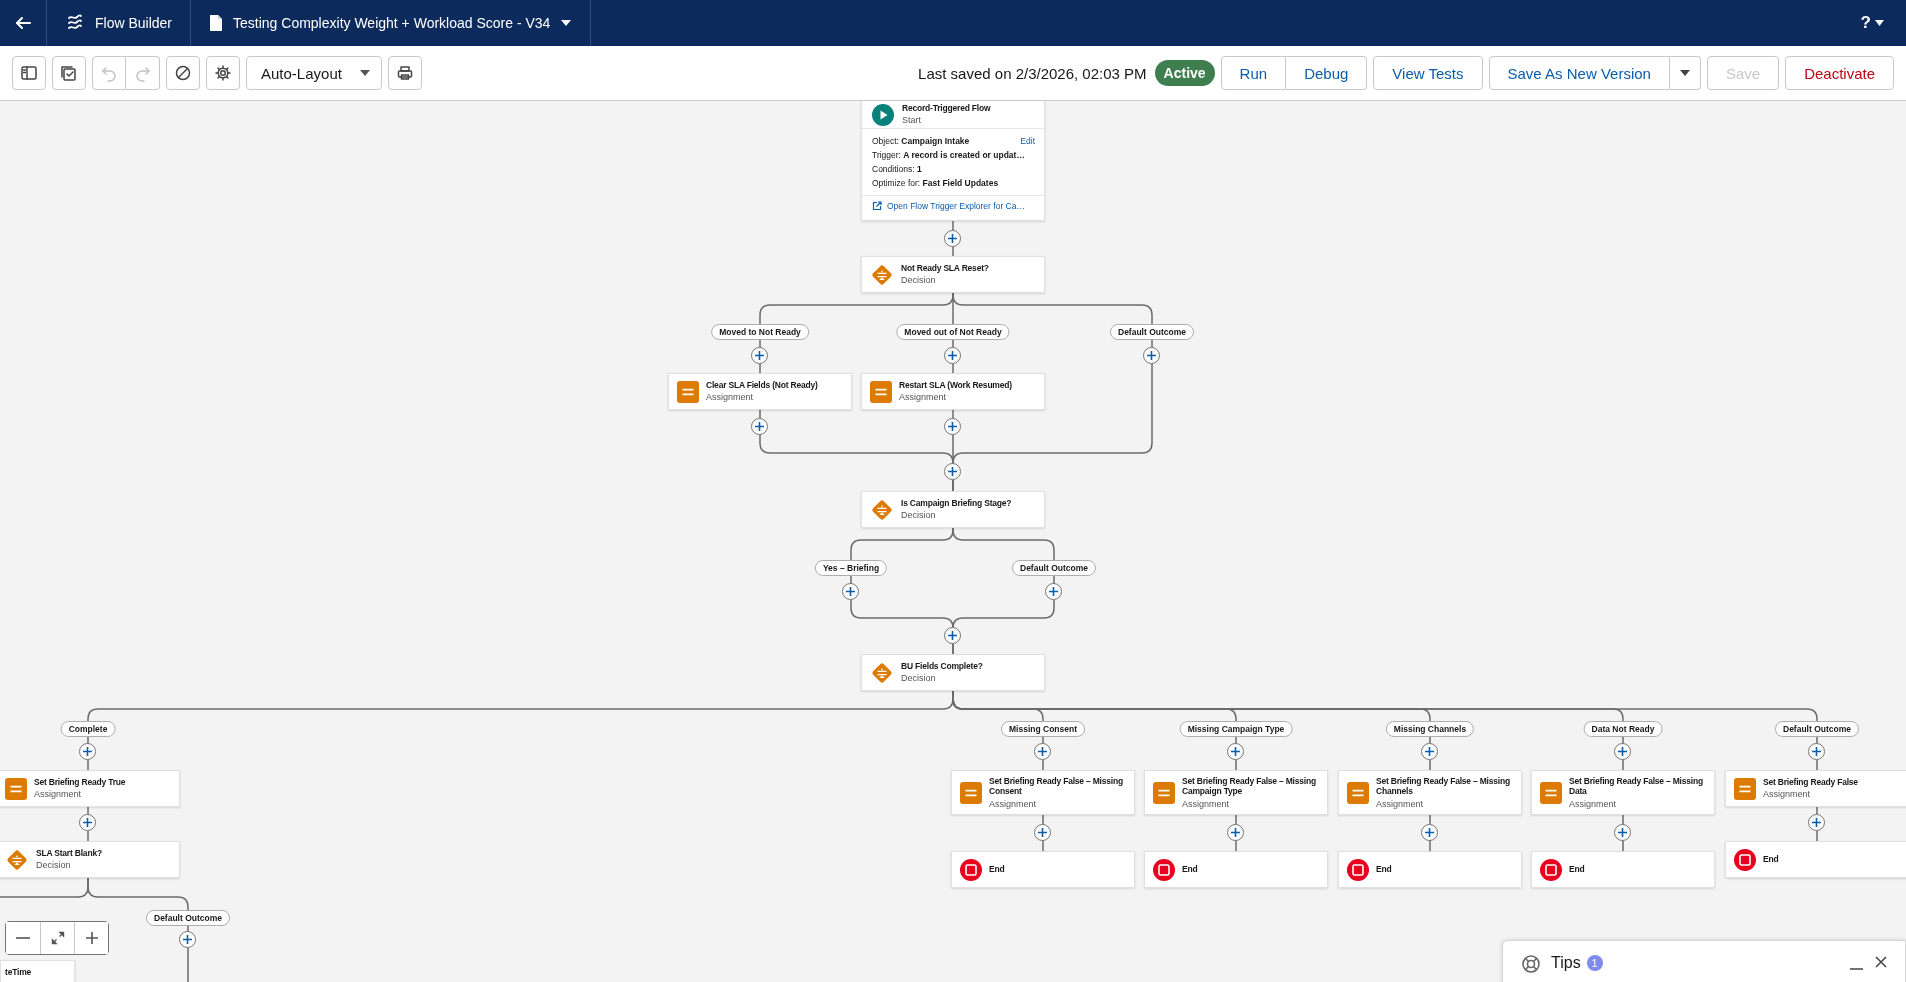 The width and height of the screenshot is (1906, 982). I want to click on flow-node: Is Campaign Briefing Stage? Decision, so click(953, 509).